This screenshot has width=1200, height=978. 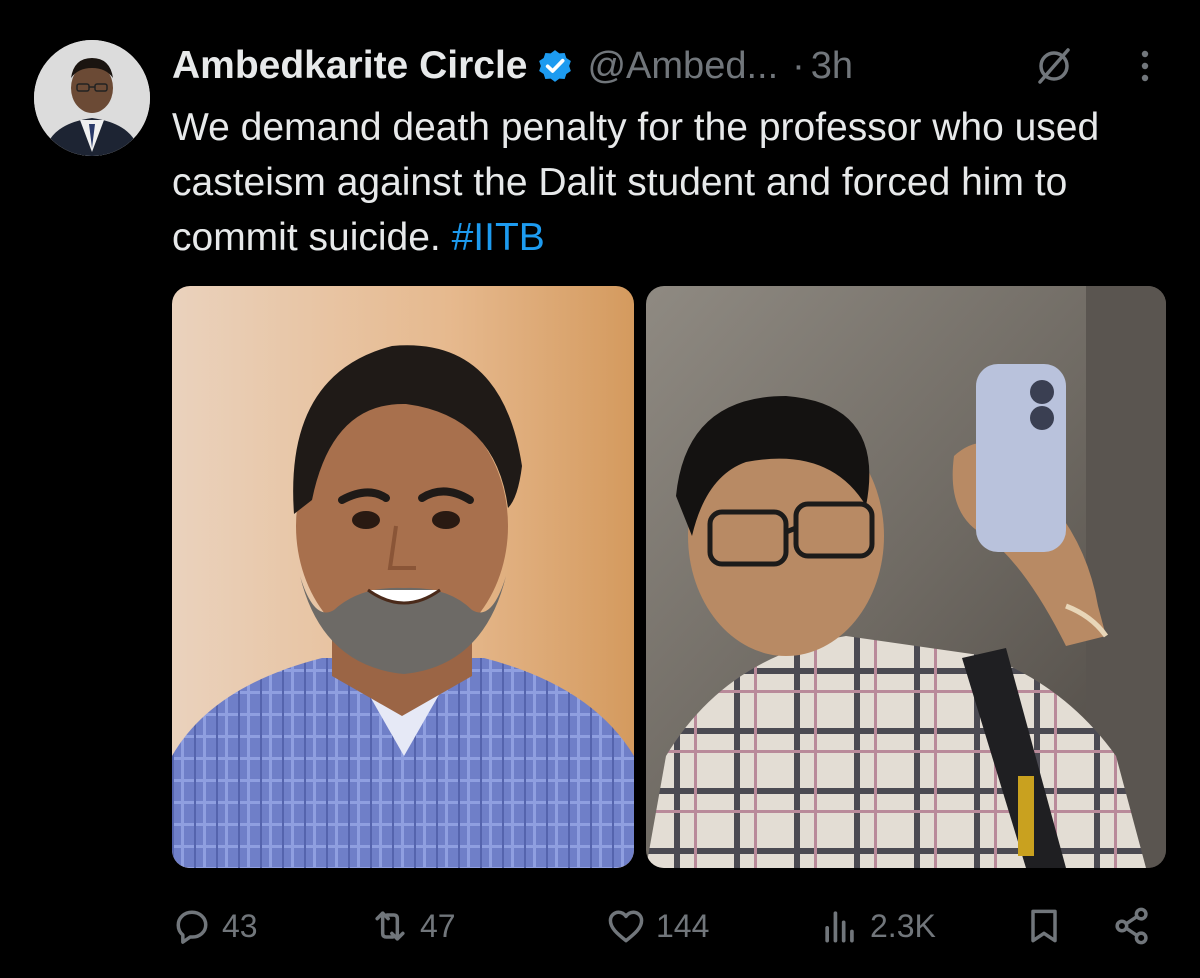 I want to click on reply-count: 43, so click(x=240, y=925).